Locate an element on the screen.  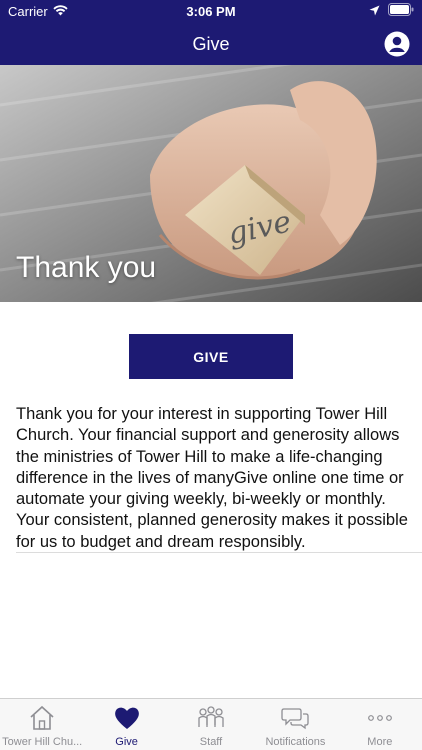
tab-label: More is located at coordinates (380, 742).